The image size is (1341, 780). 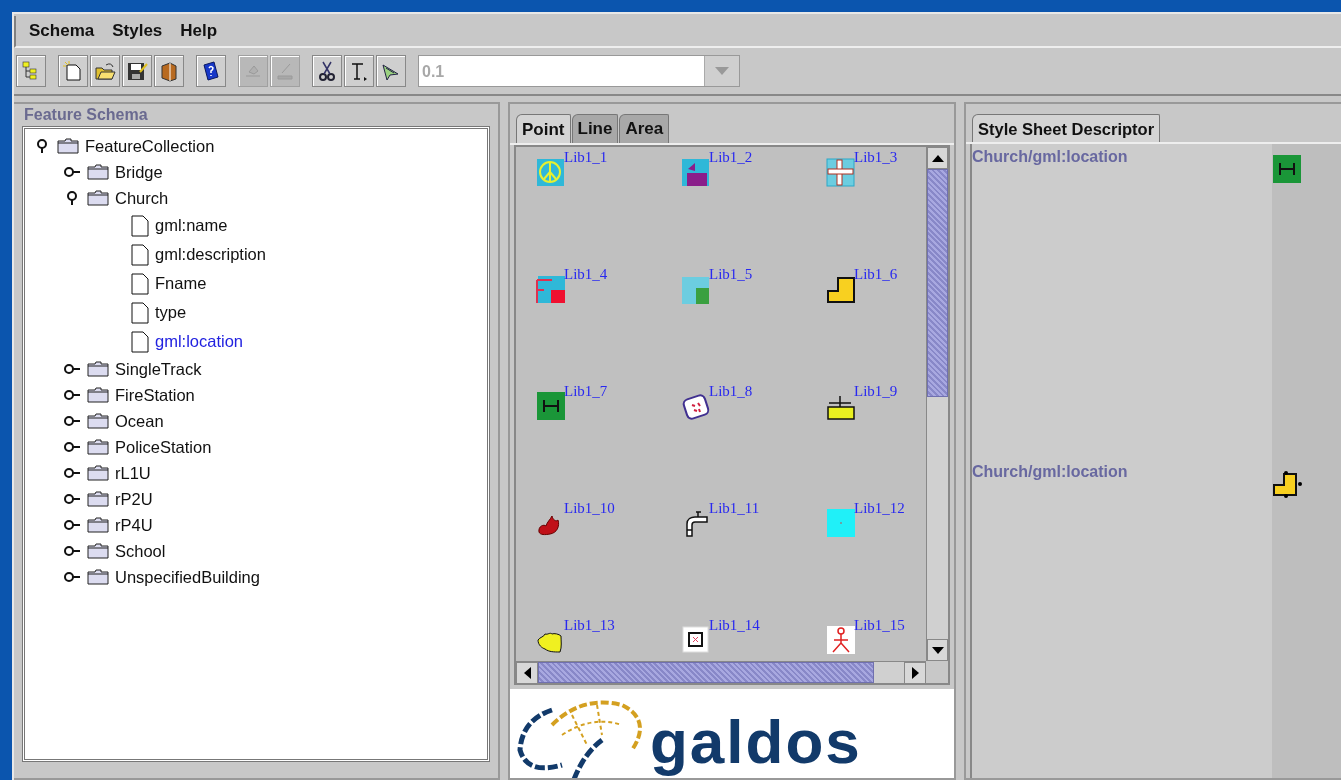 I want to click on menu-item: Schema, so click(x=62, y=31).